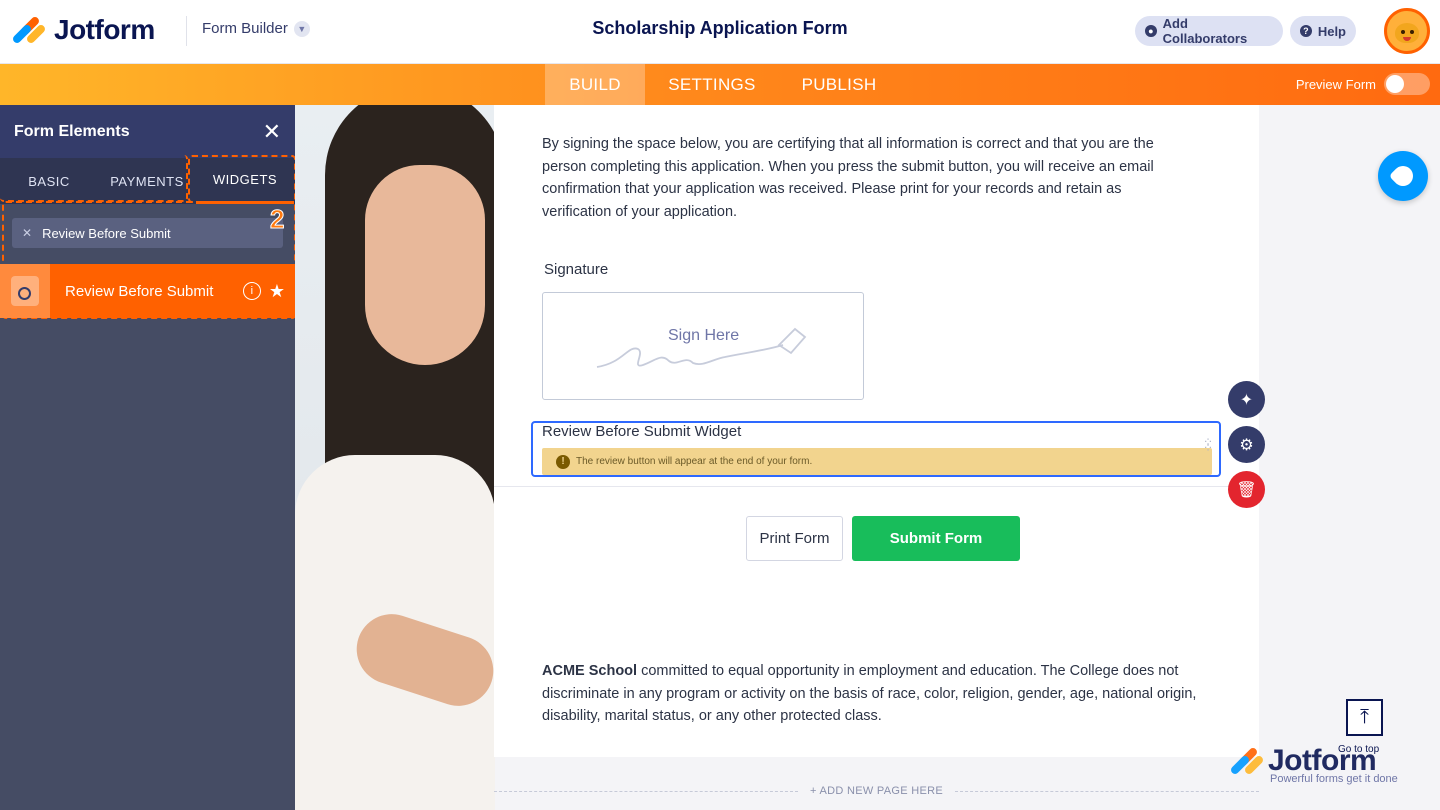  What do you see at coordinates (563, 461) in the screenshot?
I see `warning-icon: !` at bounding box center [563, 461].